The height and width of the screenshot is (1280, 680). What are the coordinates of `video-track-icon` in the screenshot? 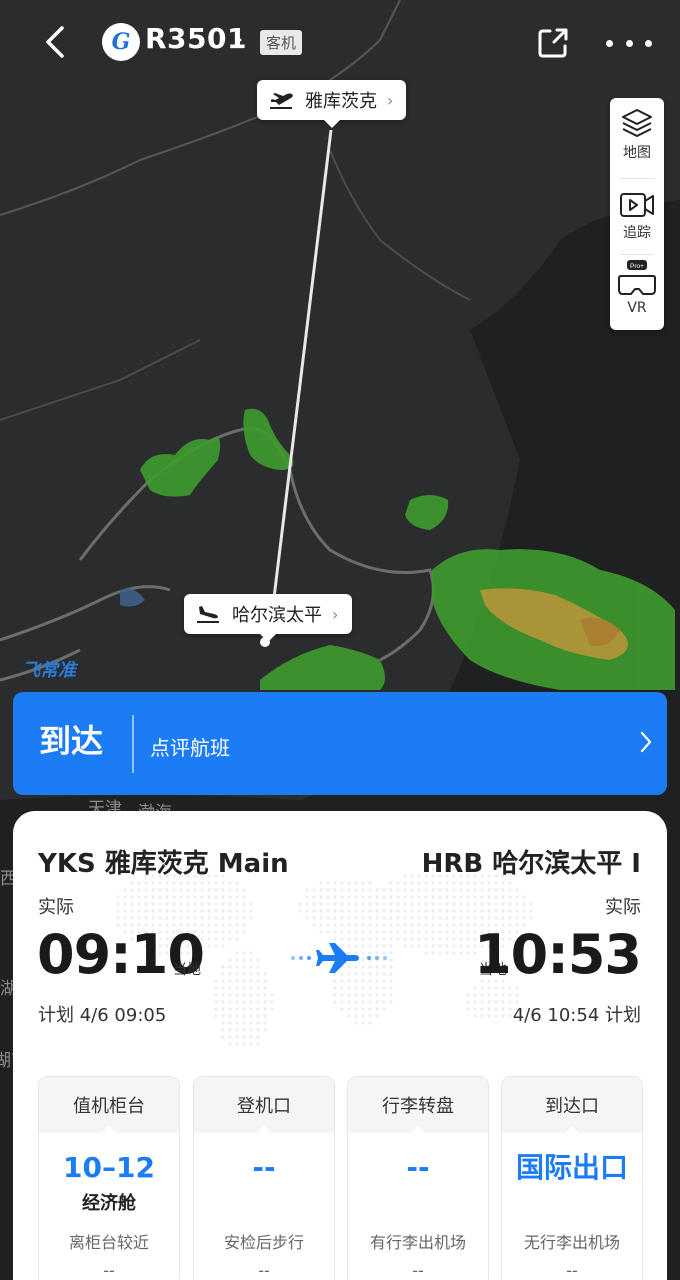 It's located at (637, 205).